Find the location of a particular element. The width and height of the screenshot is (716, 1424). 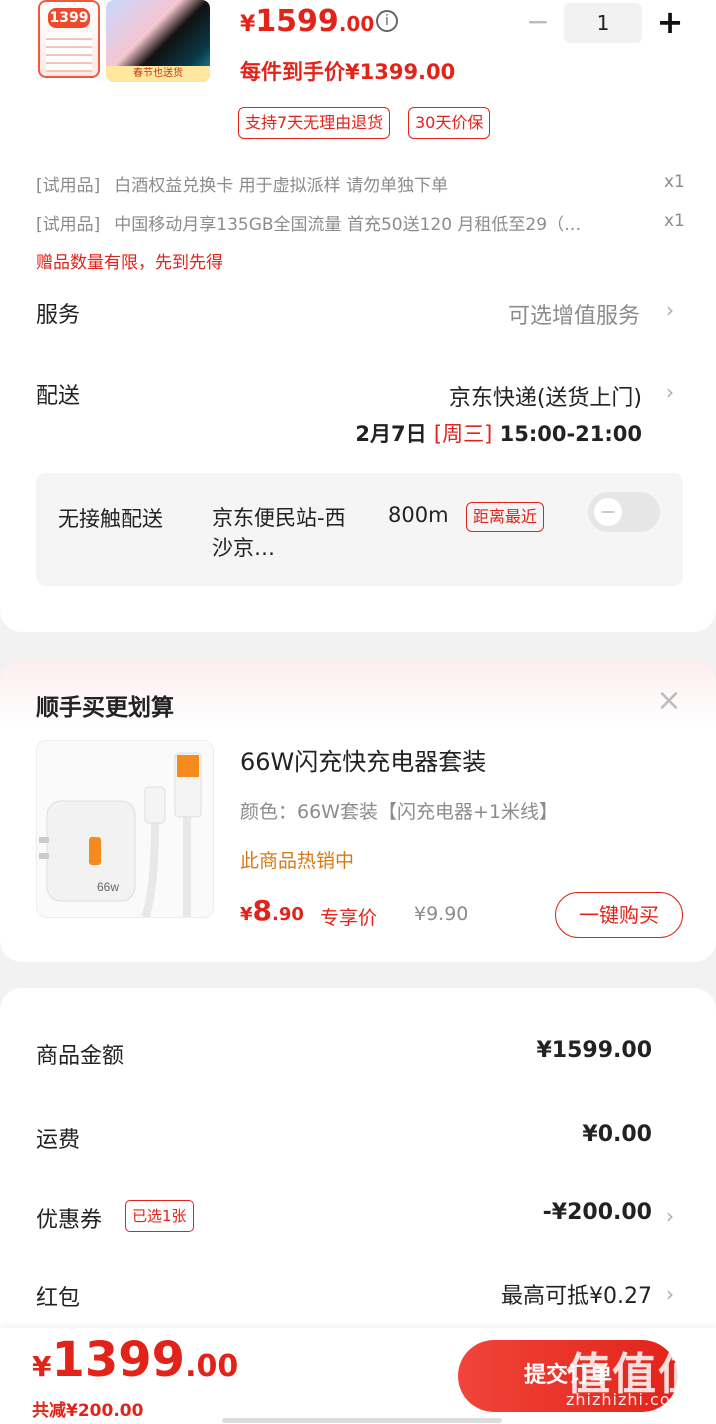

product-thumbnail-phone: 春节也送货 is located at coordinates (158, 41).